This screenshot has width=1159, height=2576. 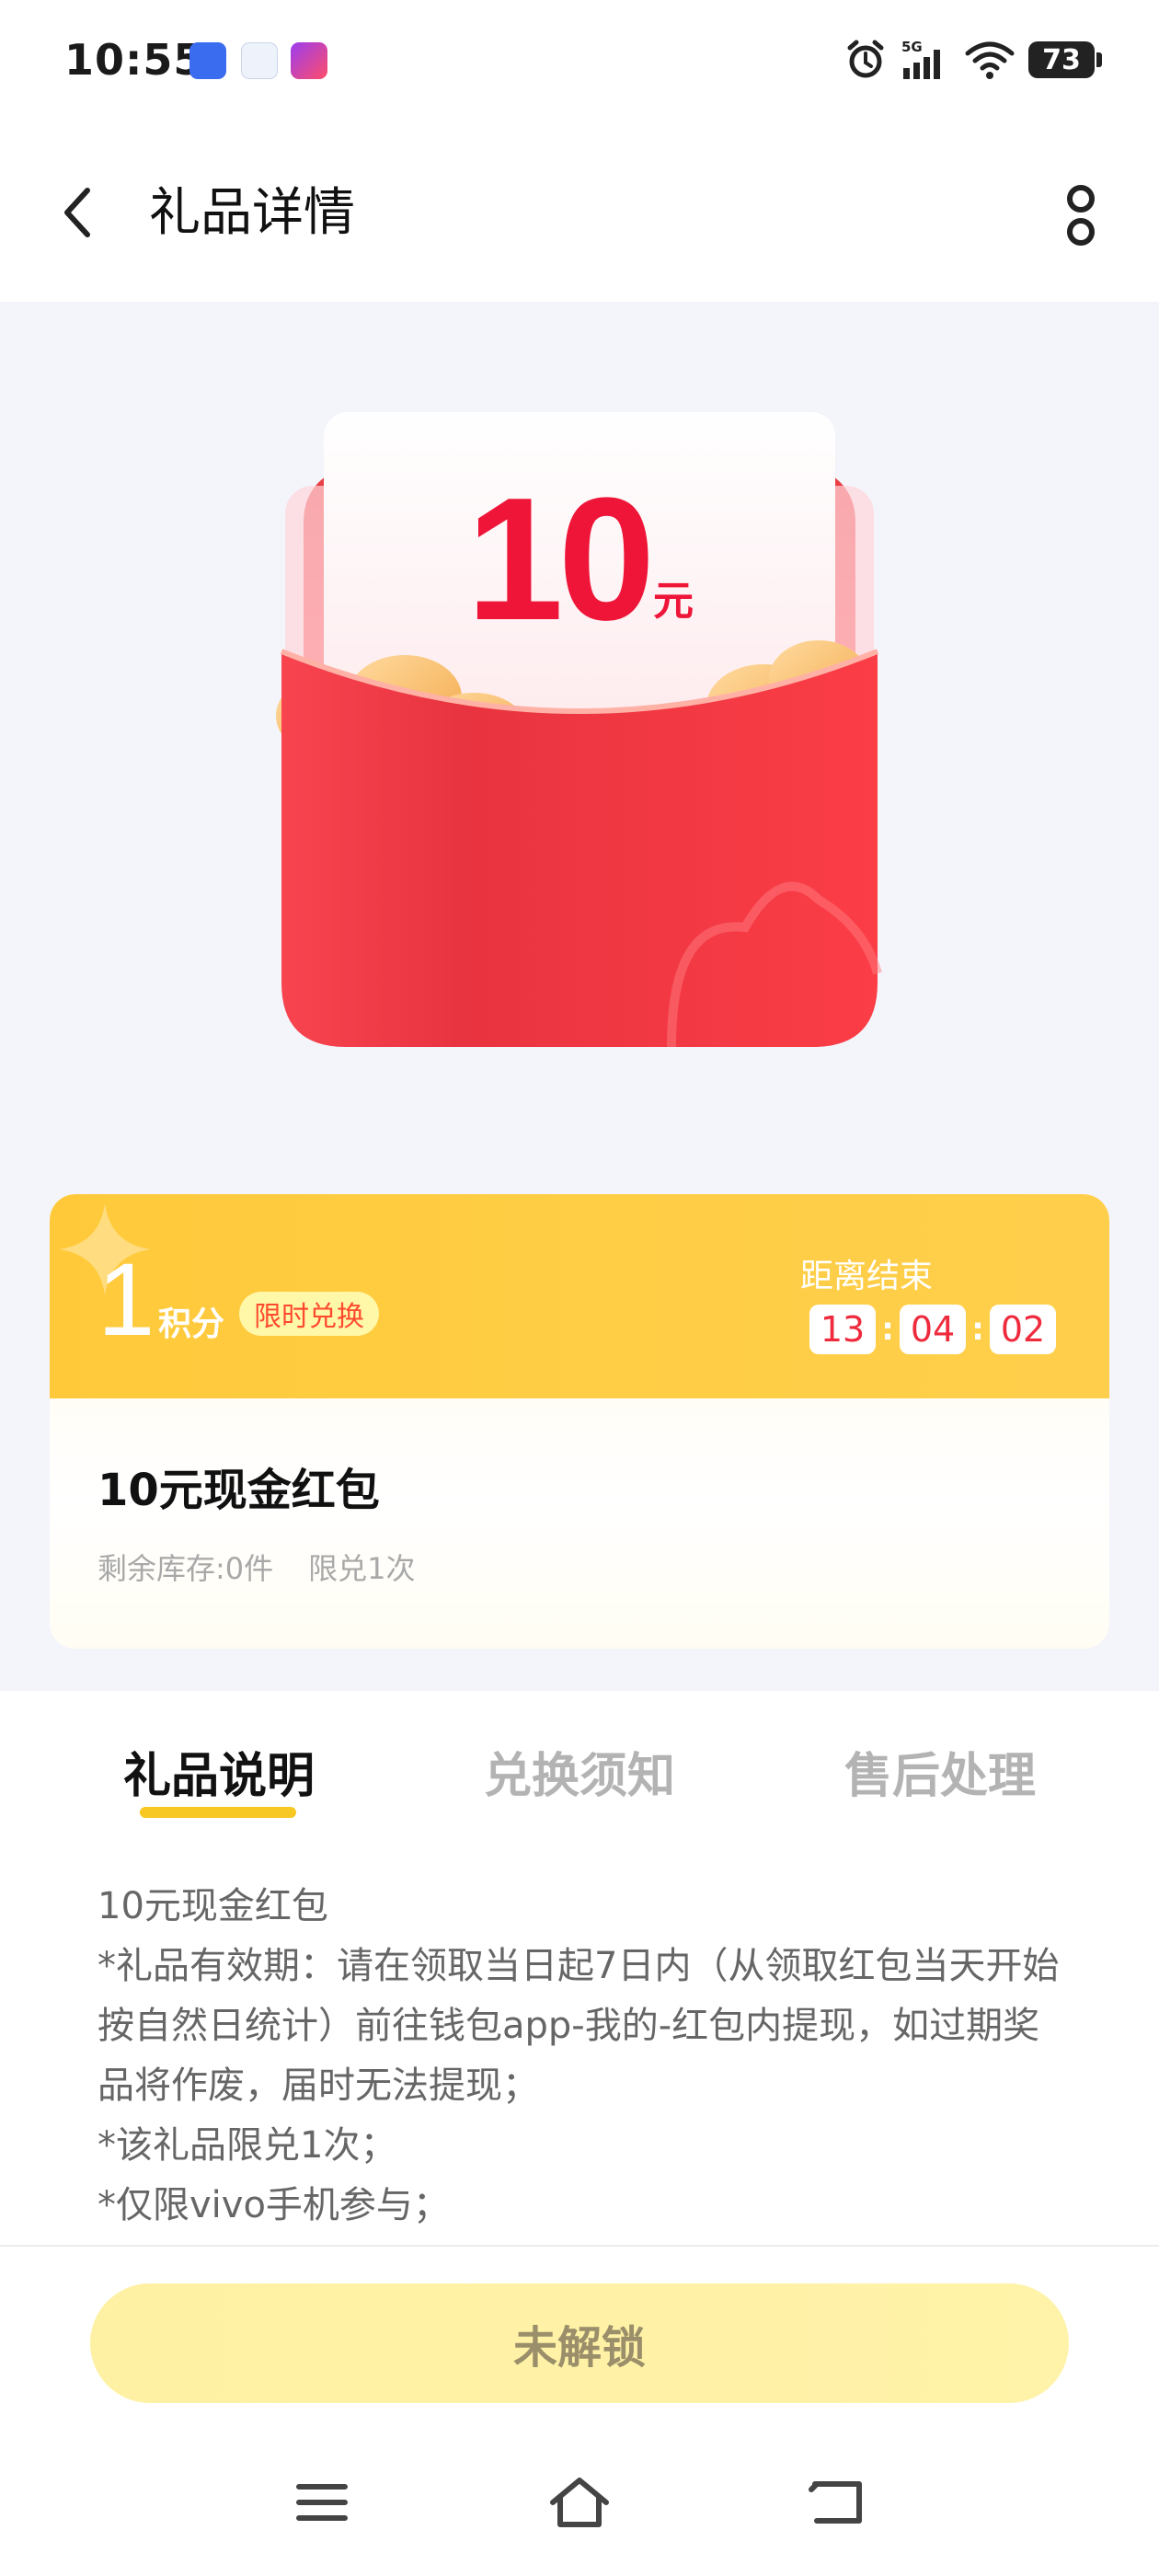 I want to click on gift-name: 10元现金红包, so click(x=239, y=1490).